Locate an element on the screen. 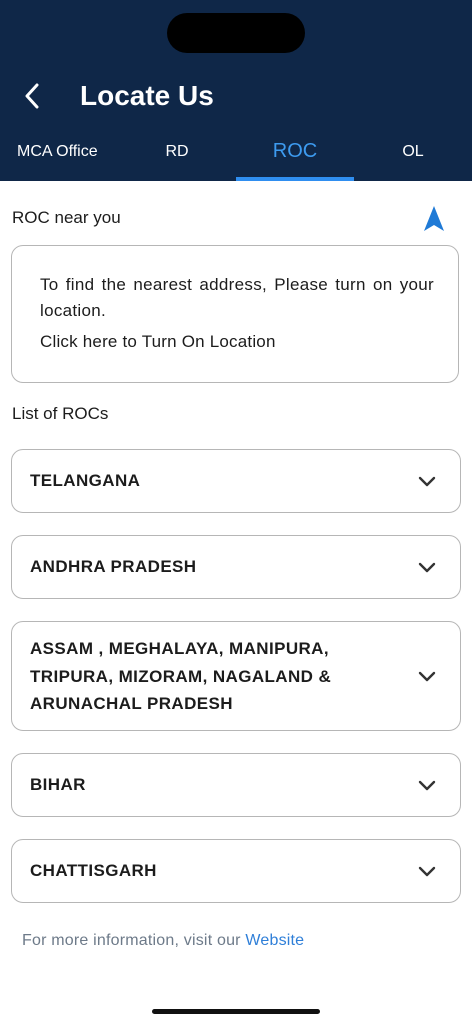  roc-item-label: TELANGANA is located at coordinates (85, 480).